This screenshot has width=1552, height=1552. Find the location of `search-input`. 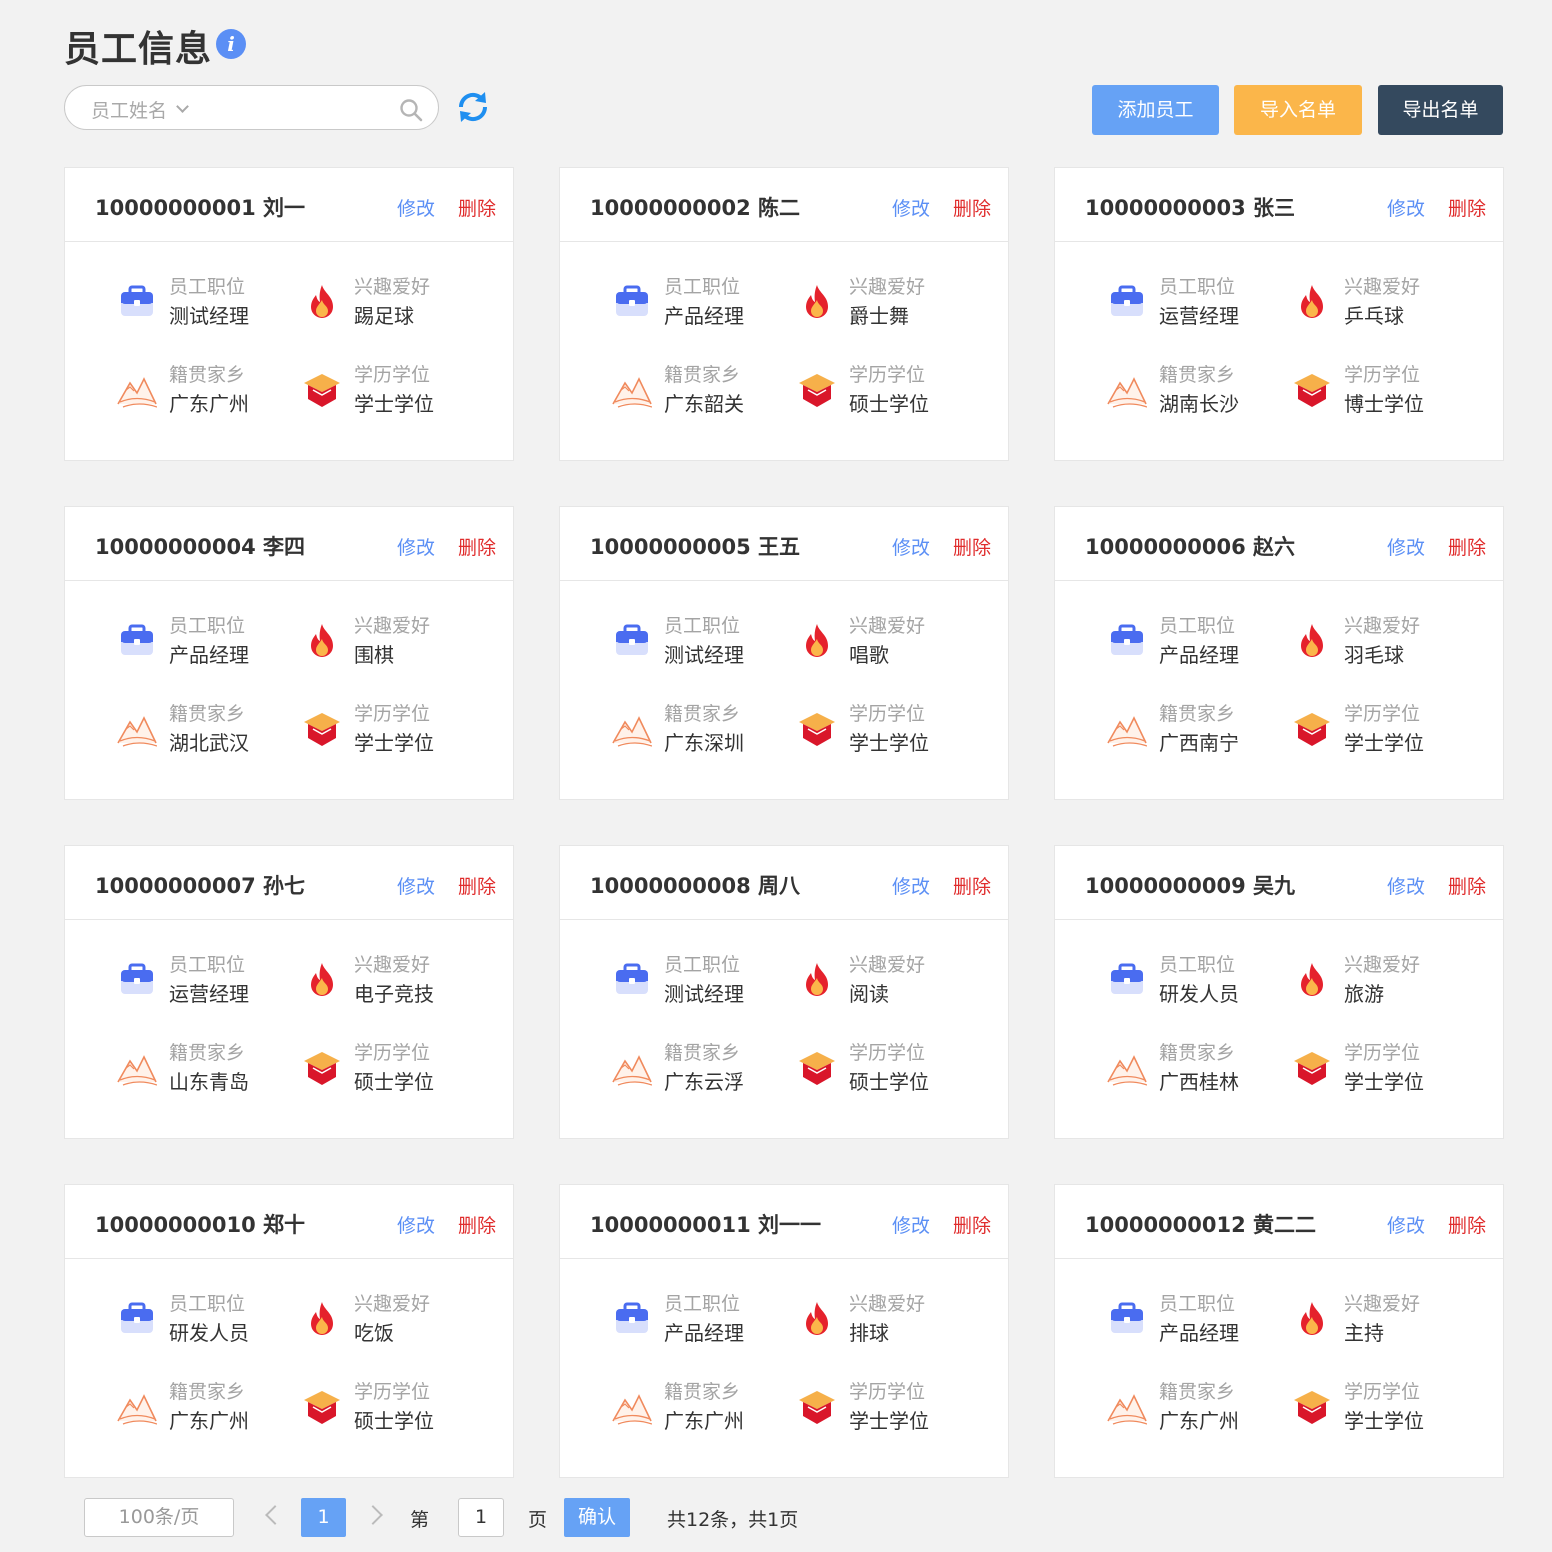

search-input is located at coordinates (295, 108).